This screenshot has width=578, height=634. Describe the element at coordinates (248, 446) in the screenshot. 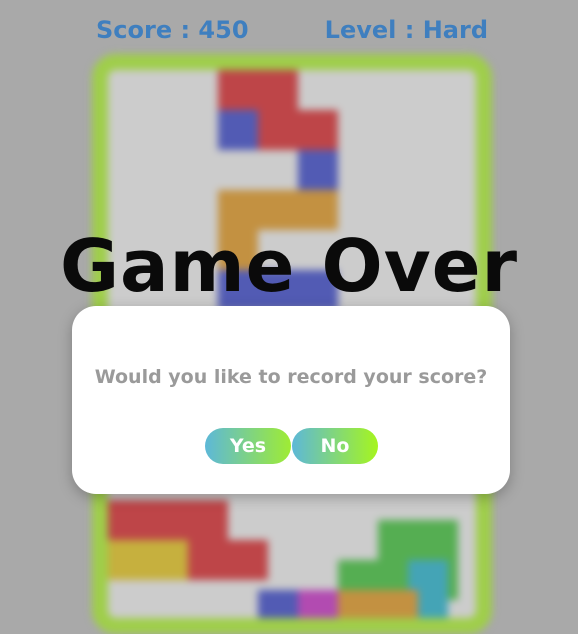

I see `yes-button: Yes` at that location.